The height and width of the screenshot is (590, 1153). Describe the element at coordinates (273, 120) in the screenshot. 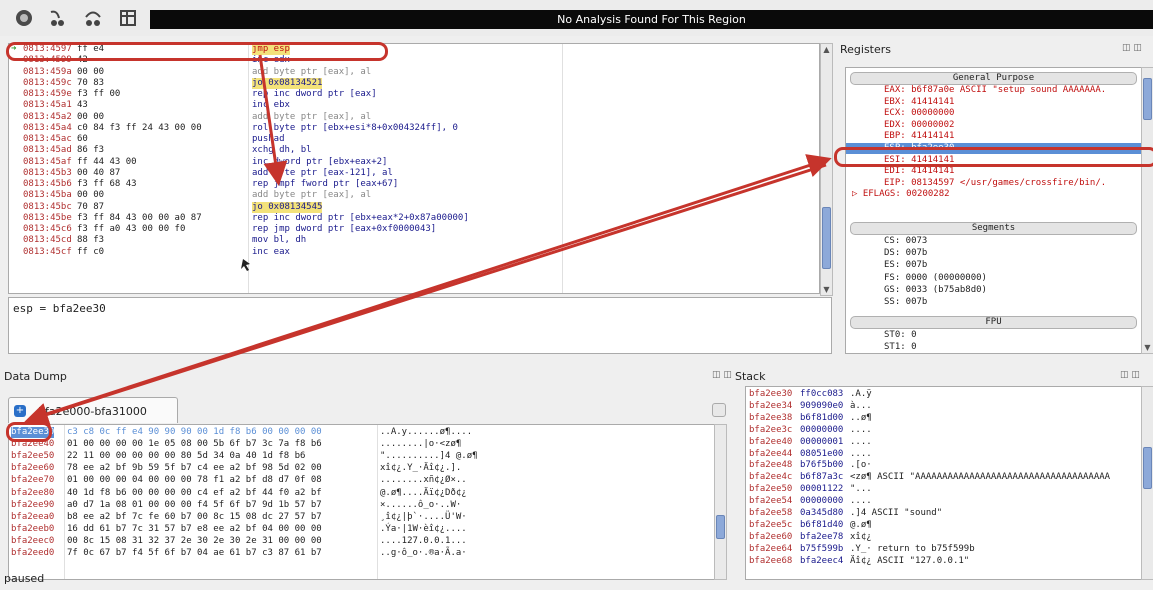

I see `arrow-jmp-icon` at that location.